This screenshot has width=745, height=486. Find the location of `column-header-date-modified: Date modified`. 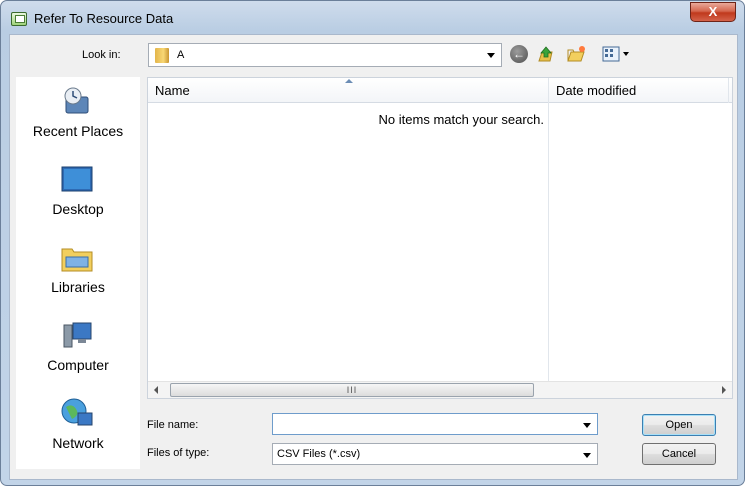

column-header-date-modified: Date modified is located at coordinates (596, 90).